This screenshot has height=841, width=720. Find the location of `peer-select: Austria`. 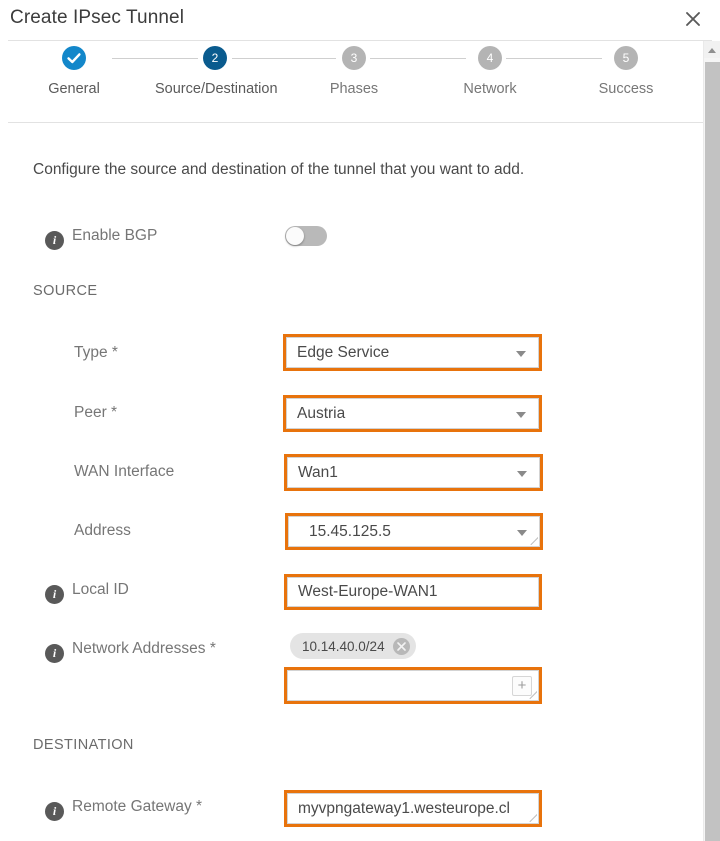

peer-select: Austria is located at coordinates (412, 413).